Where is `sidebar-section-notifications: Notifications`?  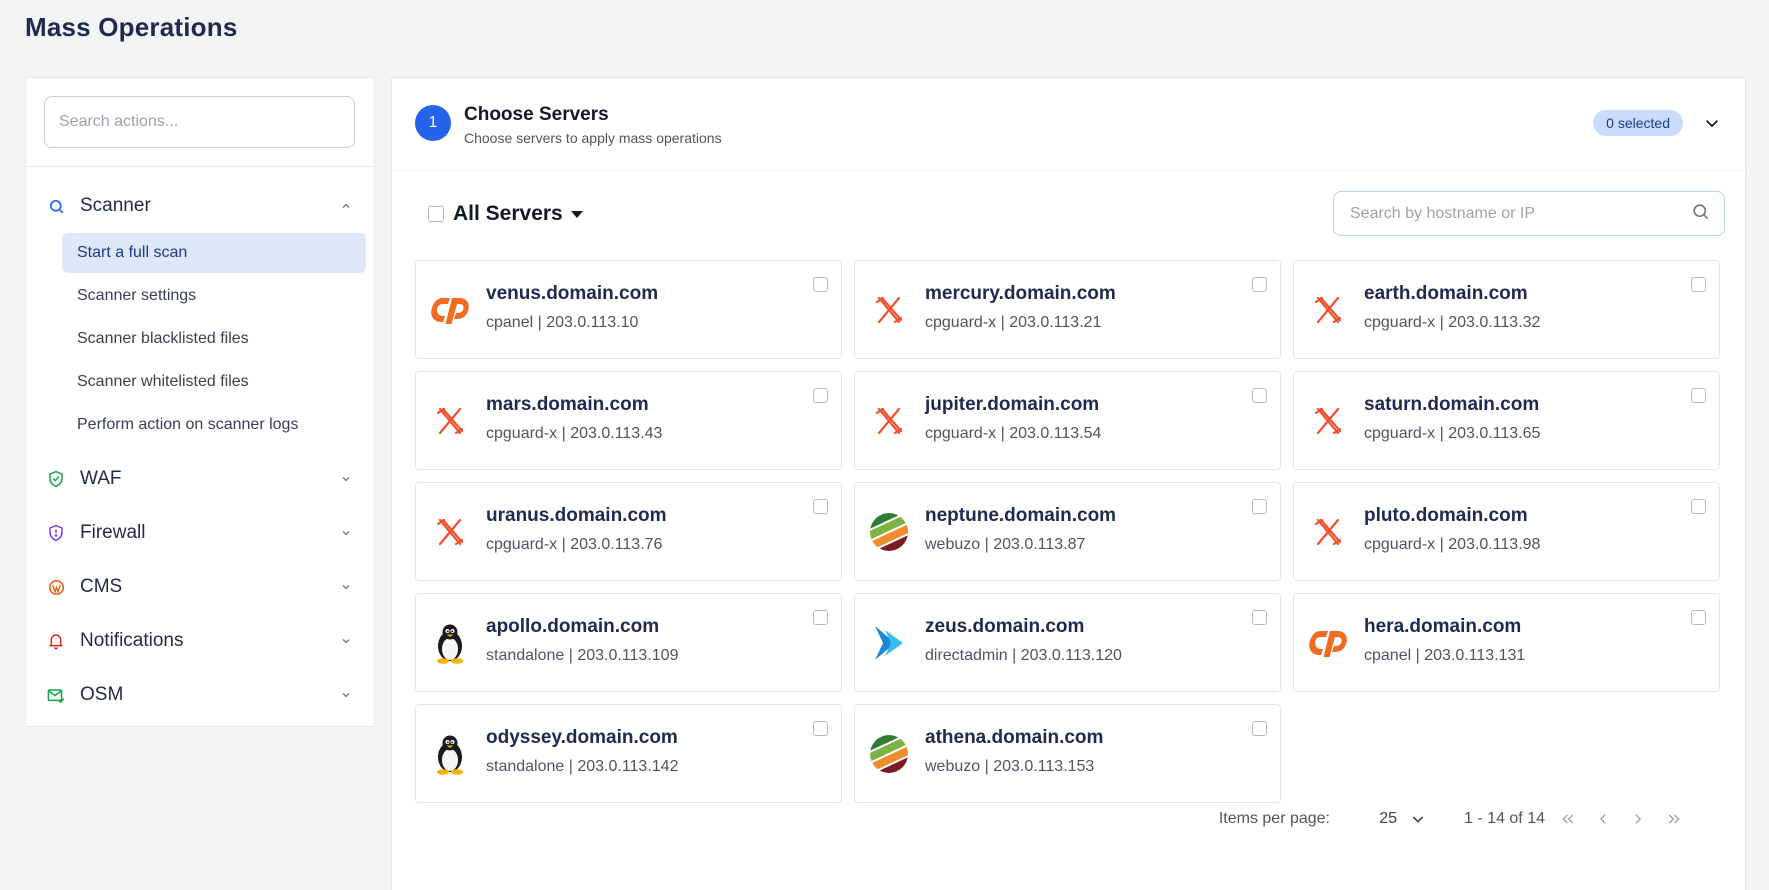
sidebar-section-notifications: Notifications is located at coordinates (200, 641).